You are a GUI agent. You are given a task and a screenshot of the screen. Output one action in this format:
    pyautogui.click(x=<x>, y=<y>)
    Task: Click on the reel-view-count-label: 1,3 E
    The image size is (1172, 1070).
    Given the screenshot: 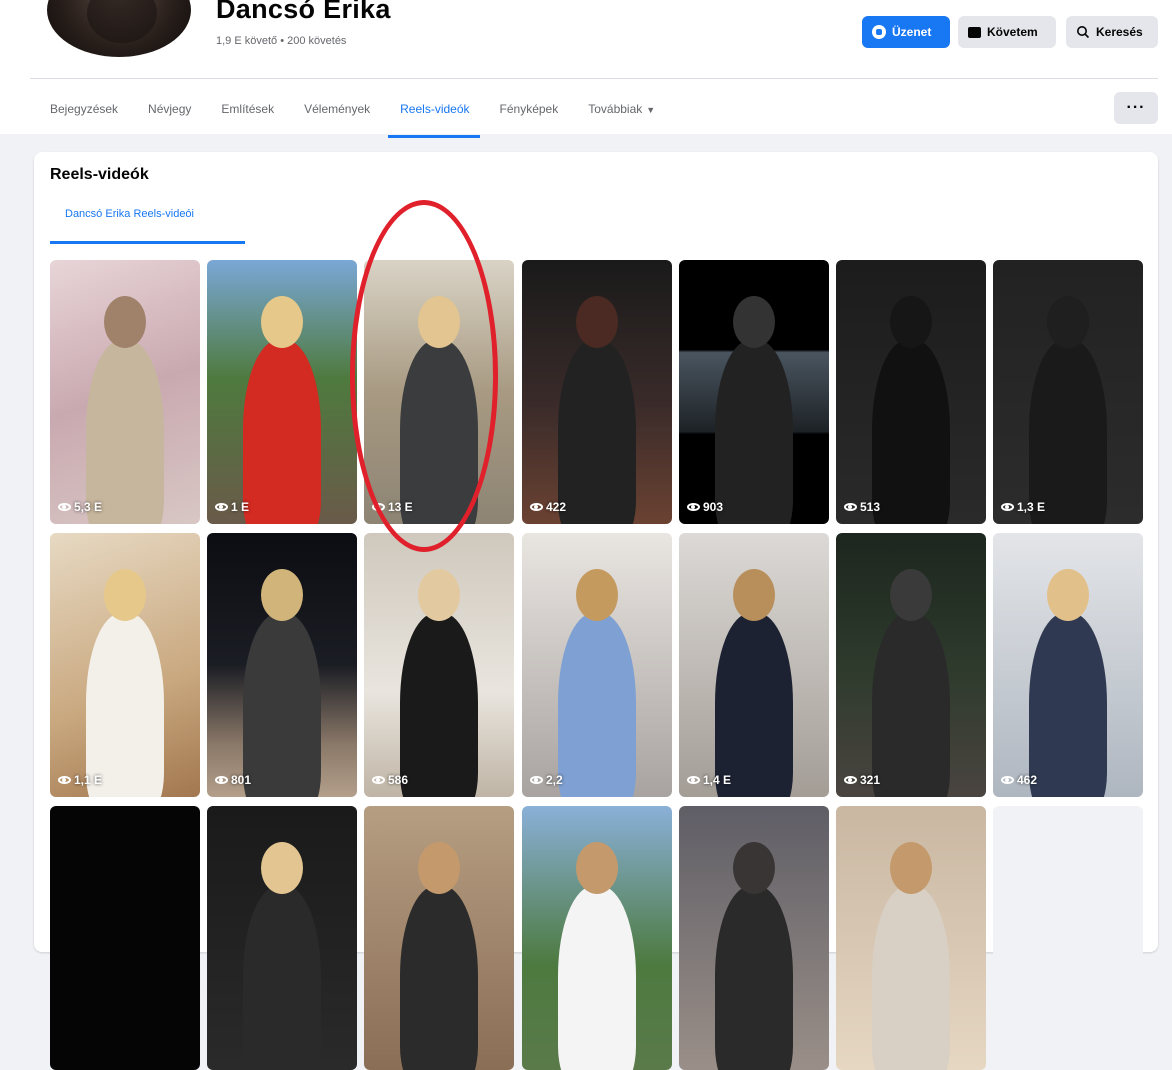 What is the action you would take?
    pyautogui.click(x=1031, y=507)
    